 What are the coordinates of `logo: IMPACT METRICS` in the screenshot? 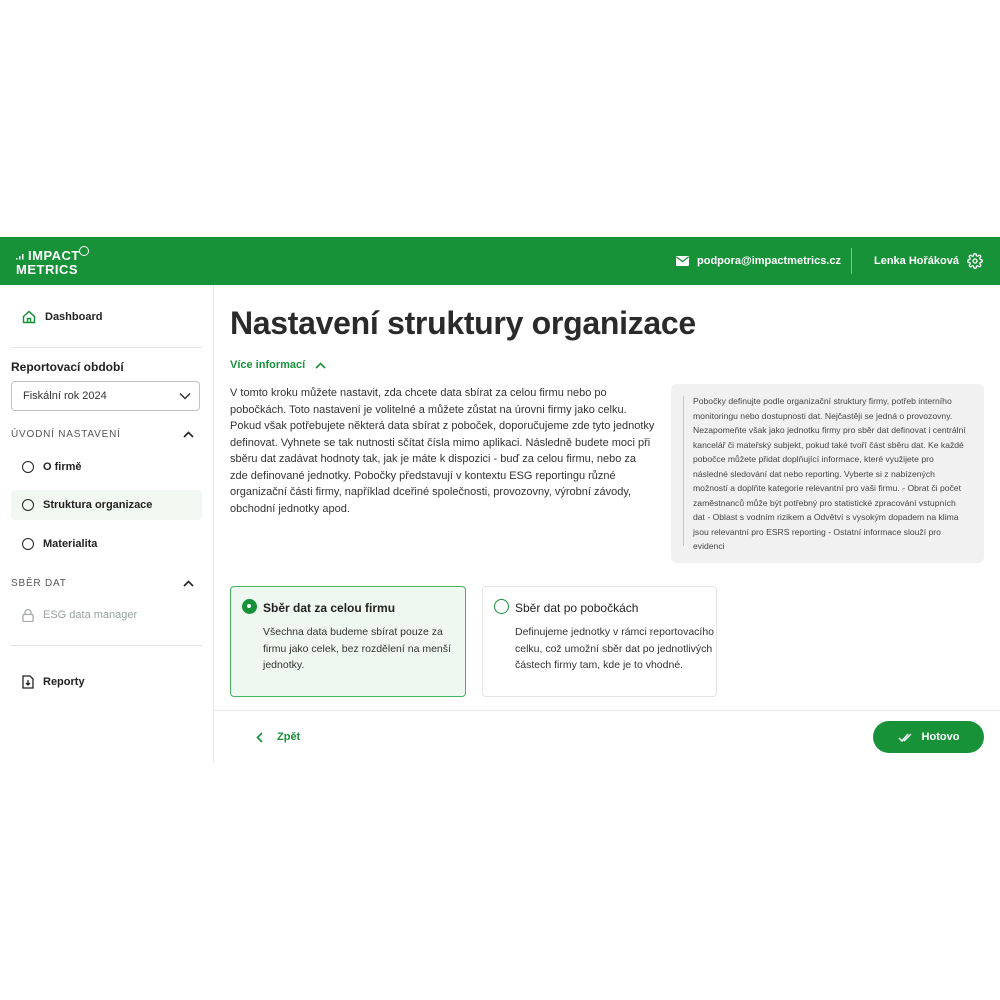 It's located at (56, 262).